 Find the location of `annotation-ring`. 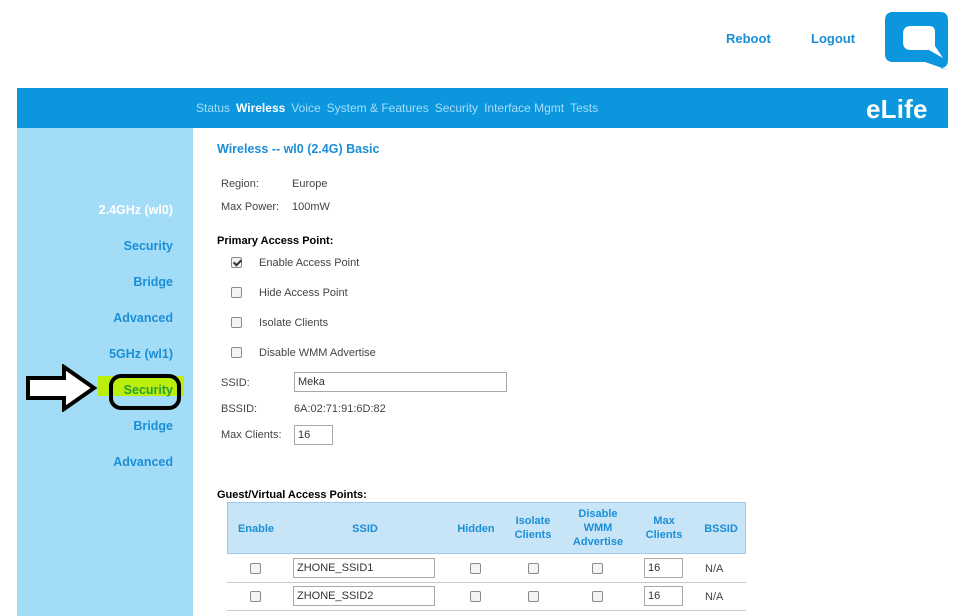

annotation-ring is located at coordinates (145, 392).